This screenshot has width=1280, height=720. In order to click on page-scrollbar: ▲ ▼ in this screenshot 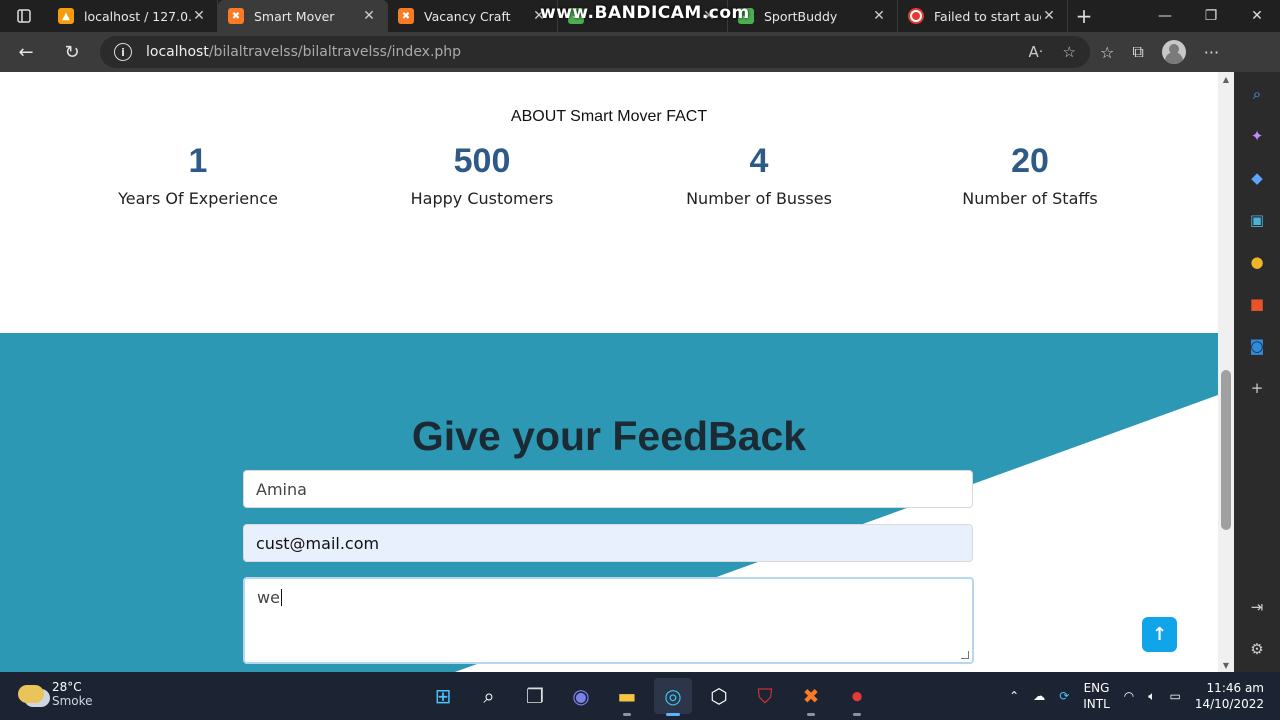, I will do `click(1226, 372)`.